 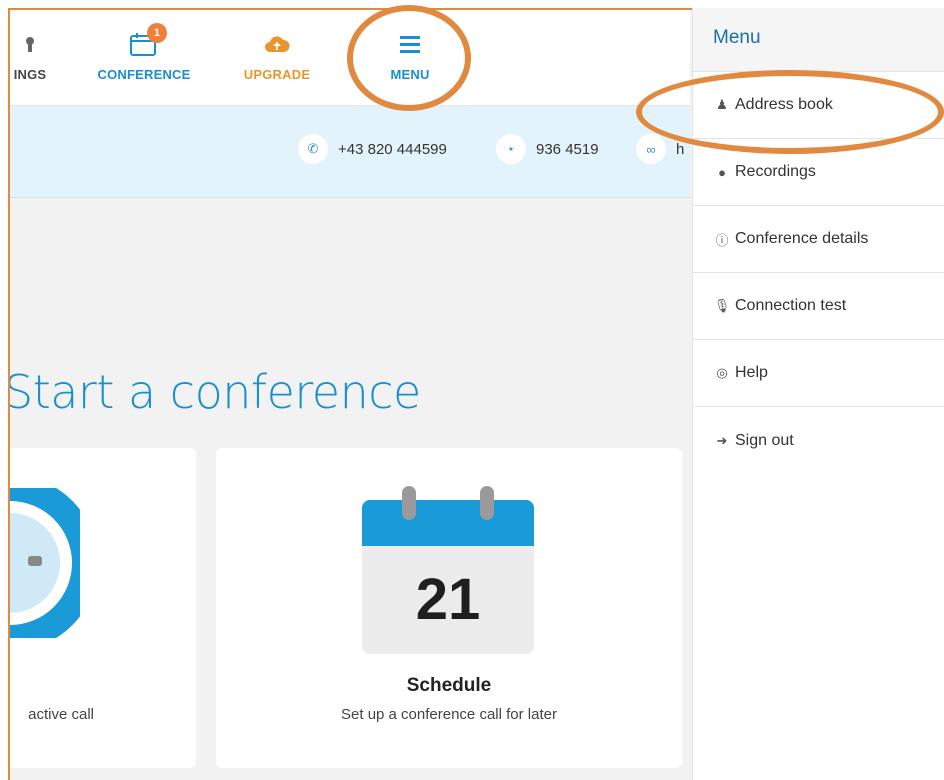 What do you see at coordinates (722, 440) in the screenshot?
I see `sign-out-icon: ➜` at bounding box center [722, 440].